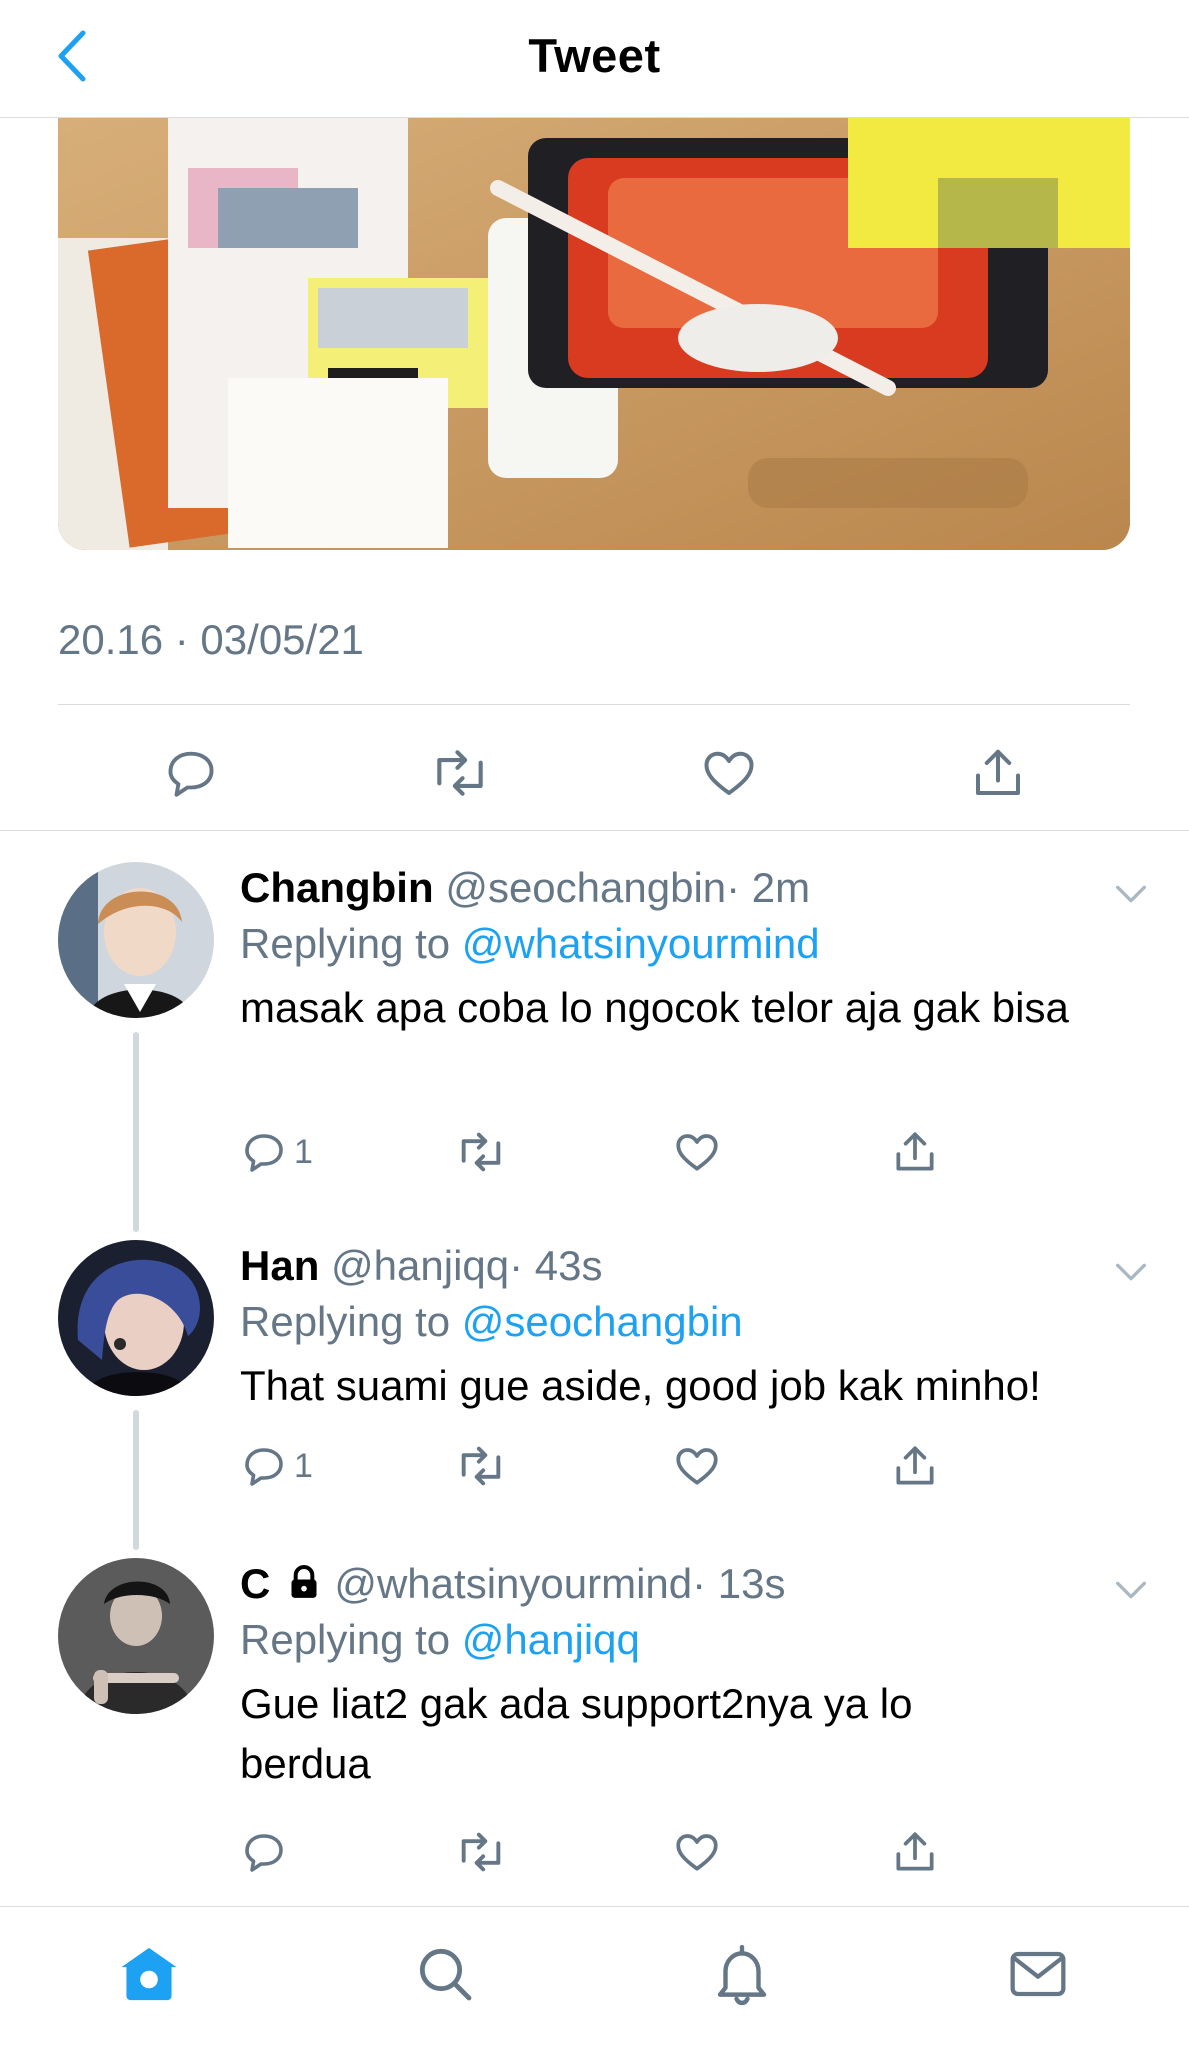 Image resolution: width=1189 pixels, height=2048 pixels. What do you see at coordinates (255, 1583) in the screenshot?
I see `user-display-name: C` at bounding box center [255, 1583].